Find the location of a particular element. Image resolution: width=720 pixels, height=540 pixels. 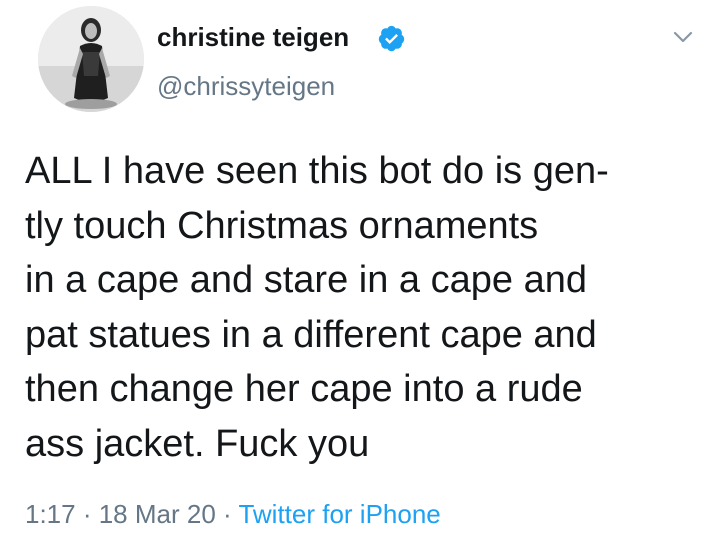

tweet-line: in a cape and stare in a cape and is located at coordinates (306, 280).